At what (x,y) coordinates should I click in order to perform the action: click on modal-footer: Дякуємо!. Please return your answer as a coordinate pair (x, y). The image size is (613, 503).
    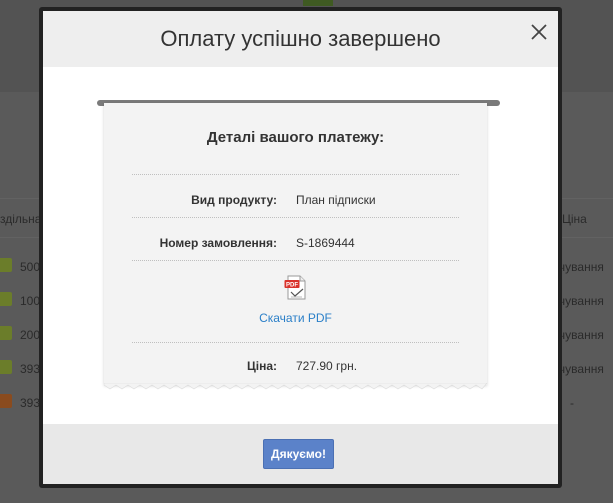
    Looking at the image, I should click on (300, 454).